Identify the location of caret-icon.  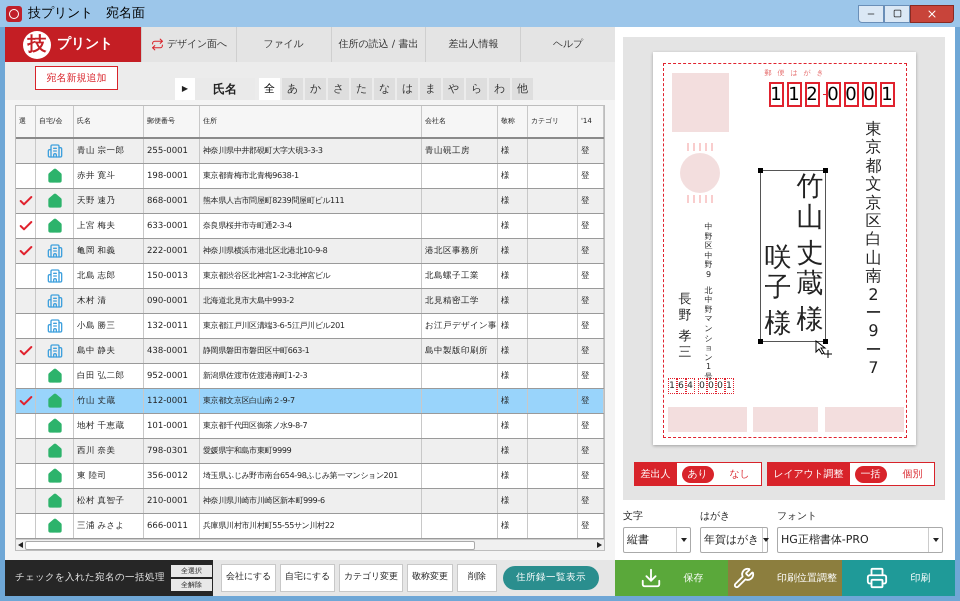
(766, 540).